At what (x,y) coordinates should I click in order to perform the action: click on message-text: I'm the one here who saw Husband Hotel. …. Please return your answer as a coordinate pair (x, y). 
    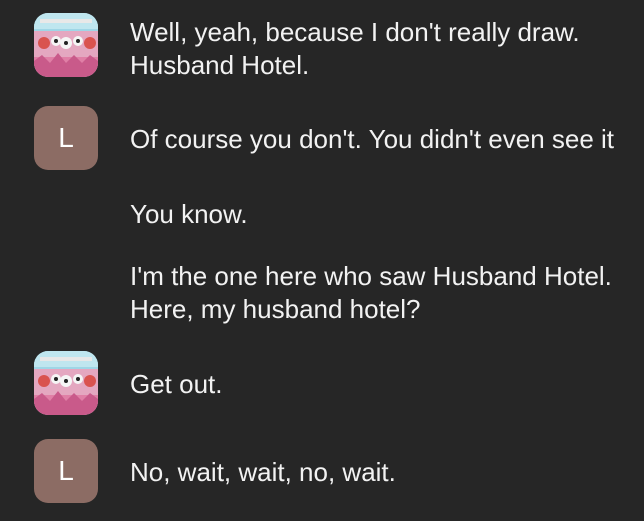
    Looking at the image, I should click on (371, 293).